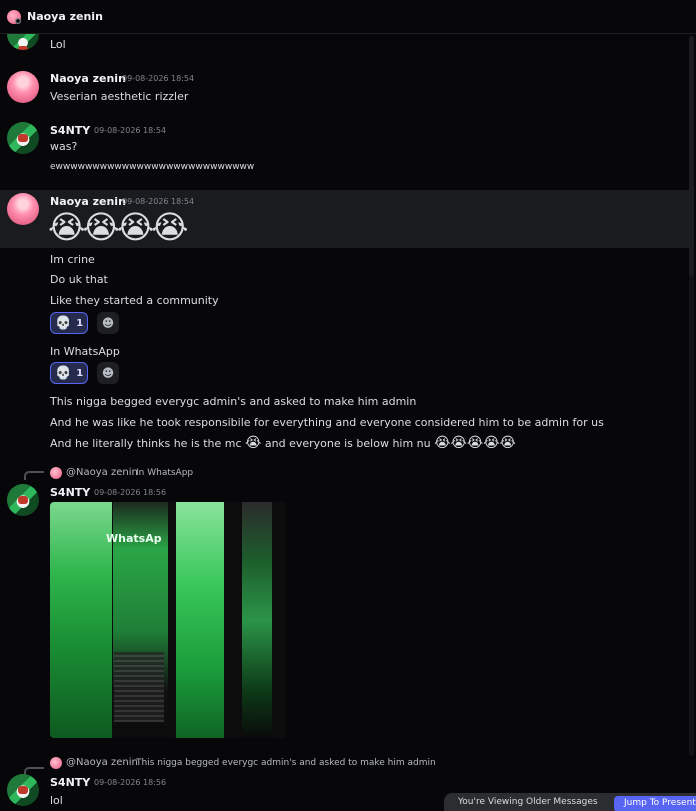  I want to click on message-text: lol, so click(56, 800).